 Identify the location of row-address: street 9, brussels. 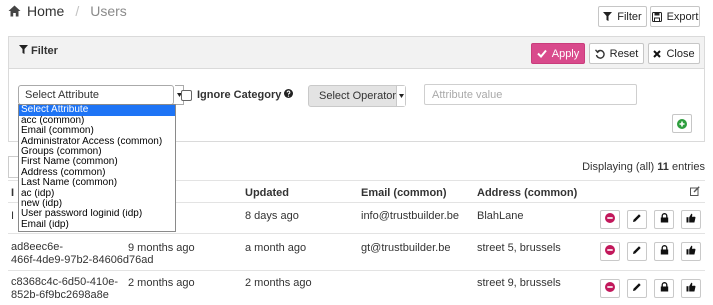
(519, 283).